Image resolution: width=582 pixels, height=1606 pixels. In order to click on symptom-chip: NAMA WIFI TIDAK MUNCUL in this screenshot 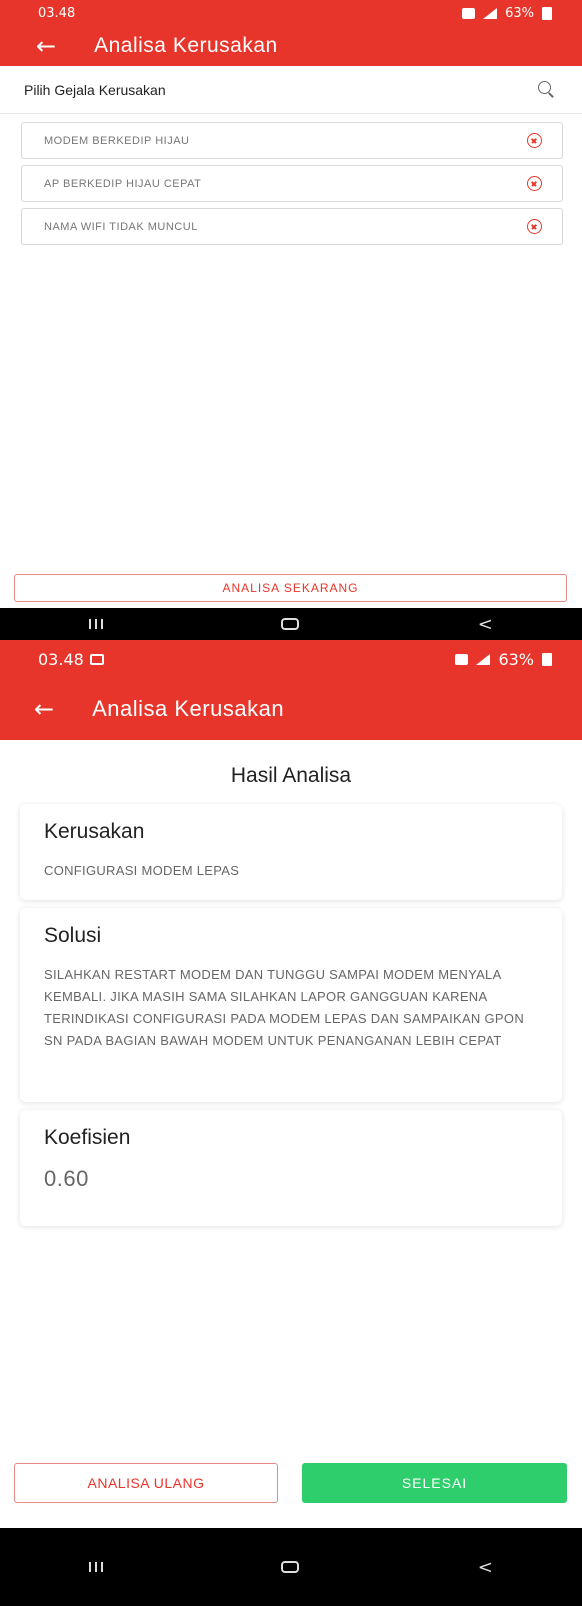, I will do `click(292, 226)`.